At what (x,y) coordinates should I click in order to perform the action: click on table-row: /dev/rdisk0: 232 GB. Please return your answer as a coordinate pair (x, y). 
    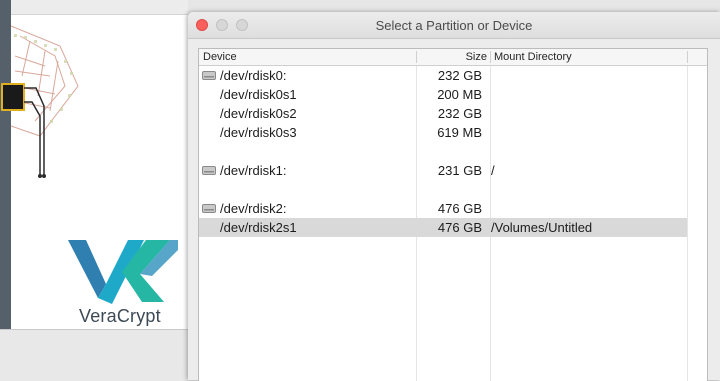
    Looking at the image, I should click on (443, 75).